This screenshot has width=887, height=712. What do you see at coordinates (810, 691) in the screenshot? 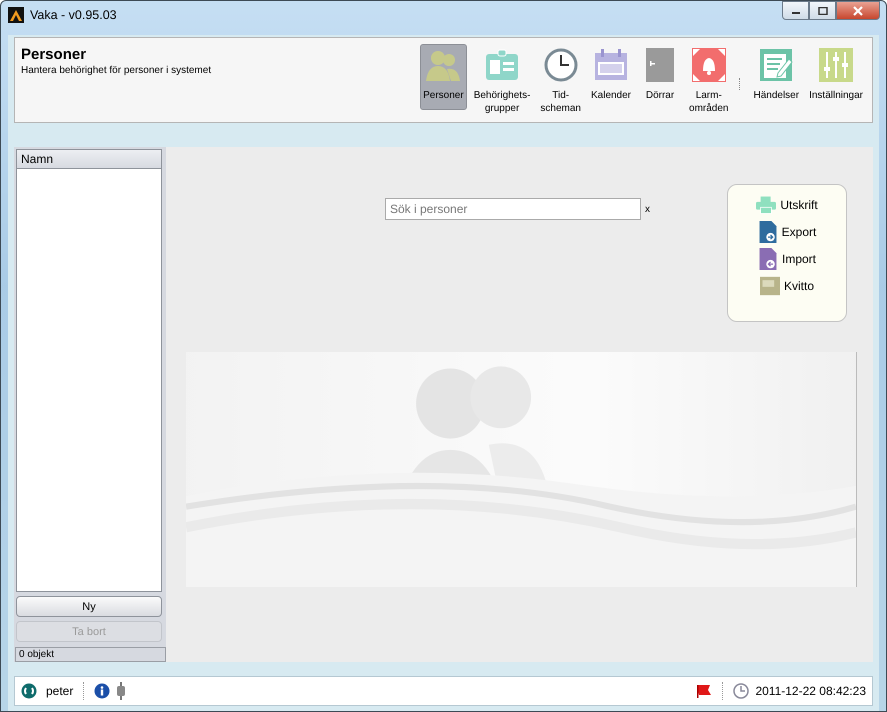
I see `date-time: 2011-12-22 08:42:23` at bounding box center [810, 691].